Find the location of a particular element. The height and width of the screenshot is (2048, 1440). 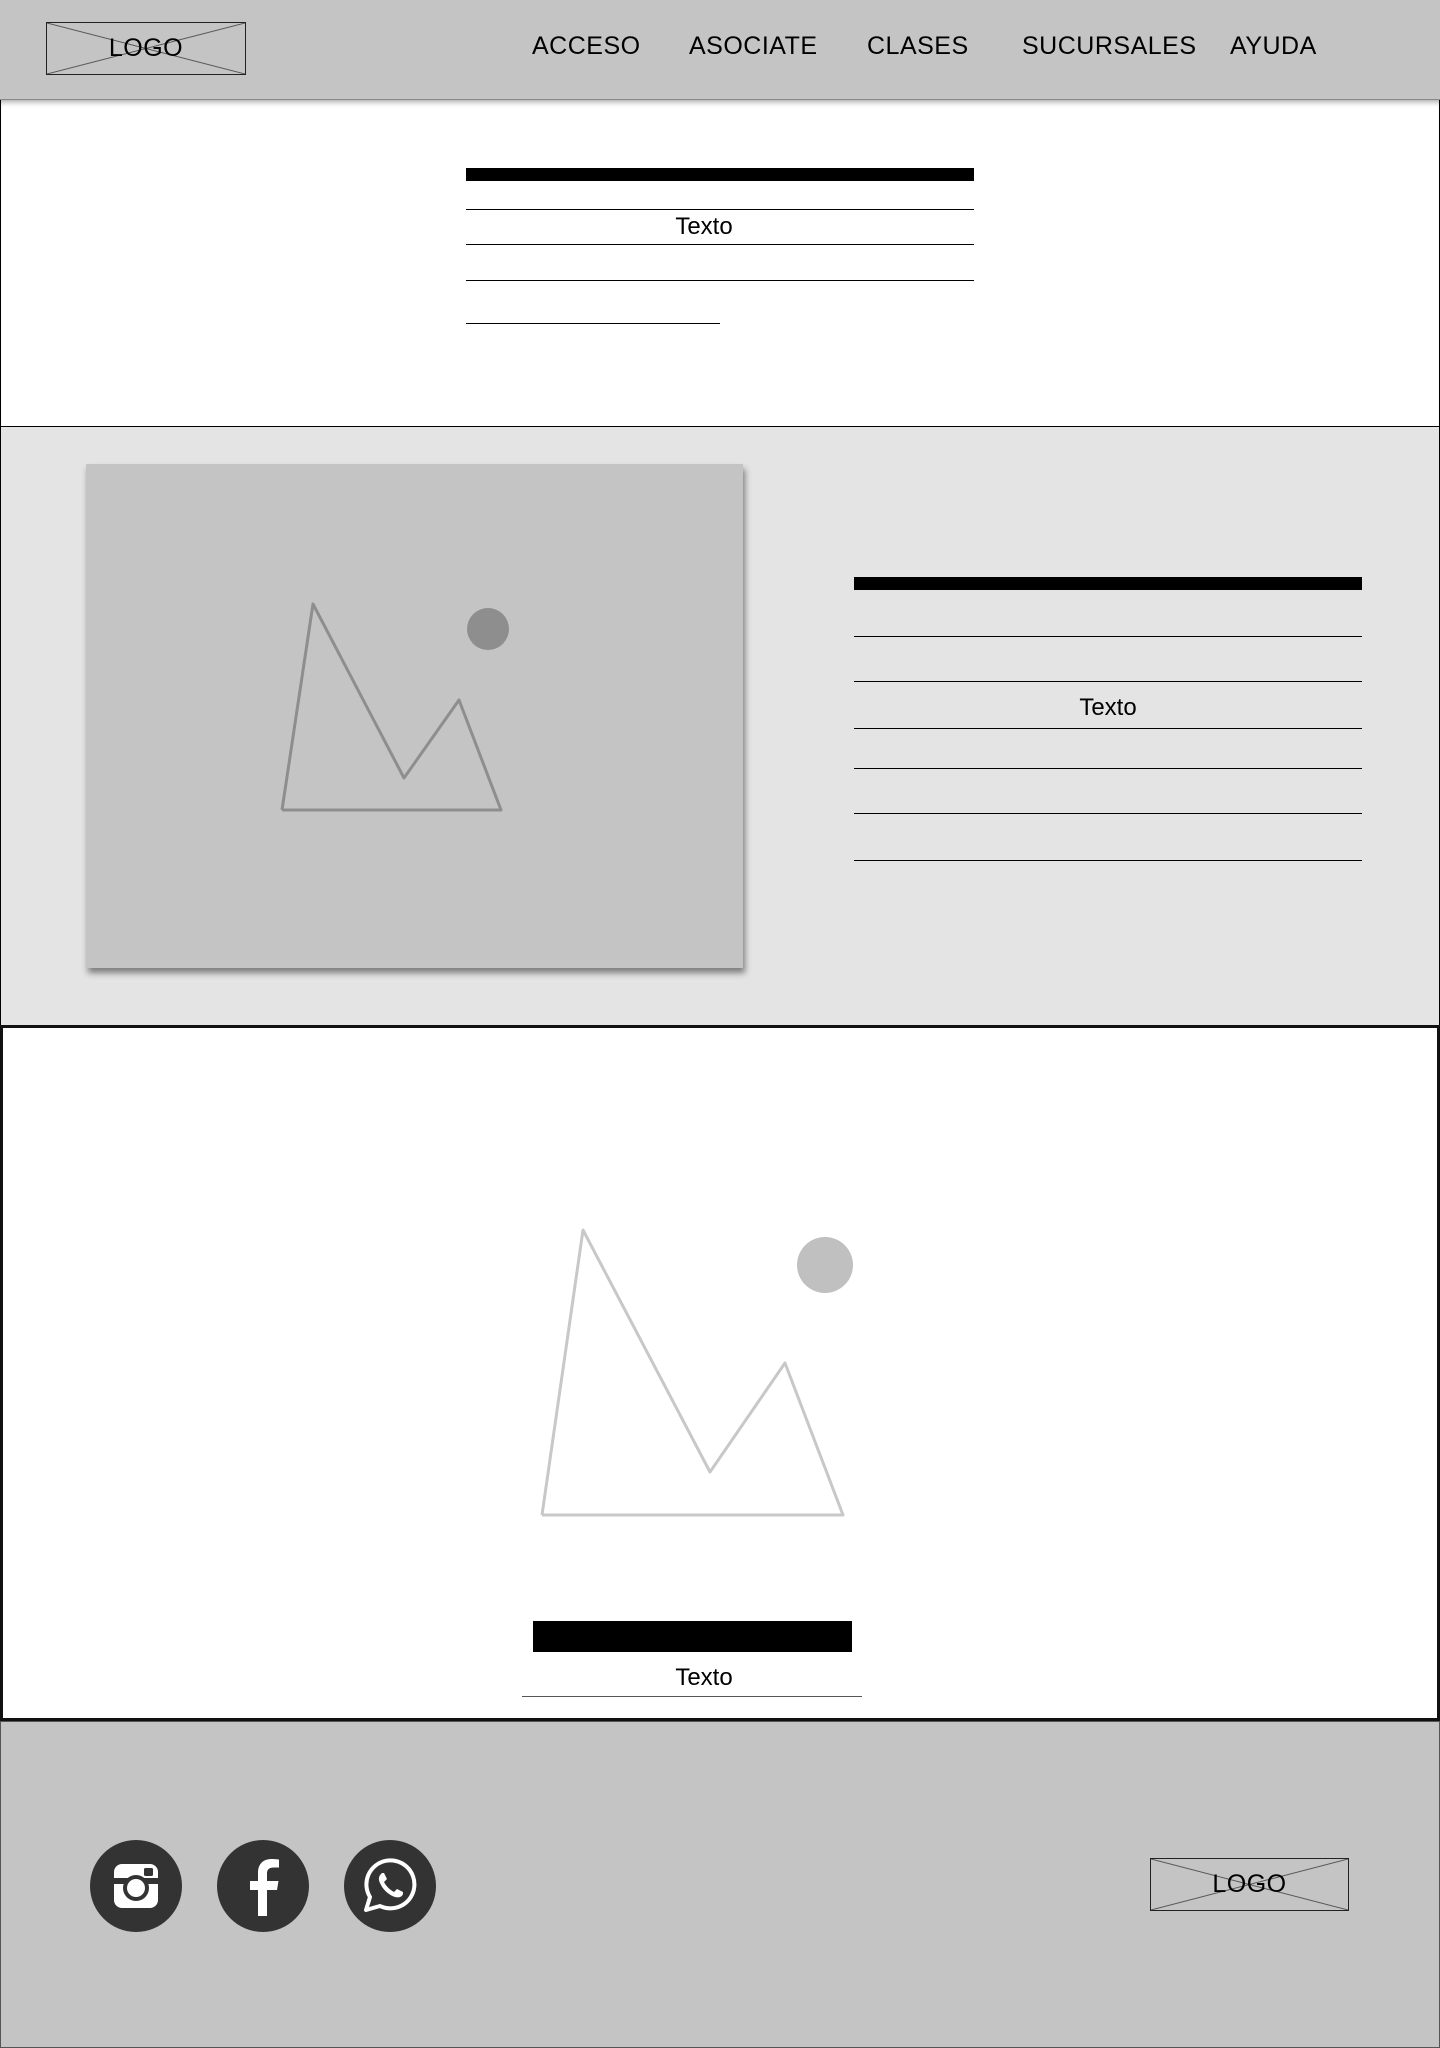

nav-sucursales: SUCURSALES is located at coordinates (1109, 46).